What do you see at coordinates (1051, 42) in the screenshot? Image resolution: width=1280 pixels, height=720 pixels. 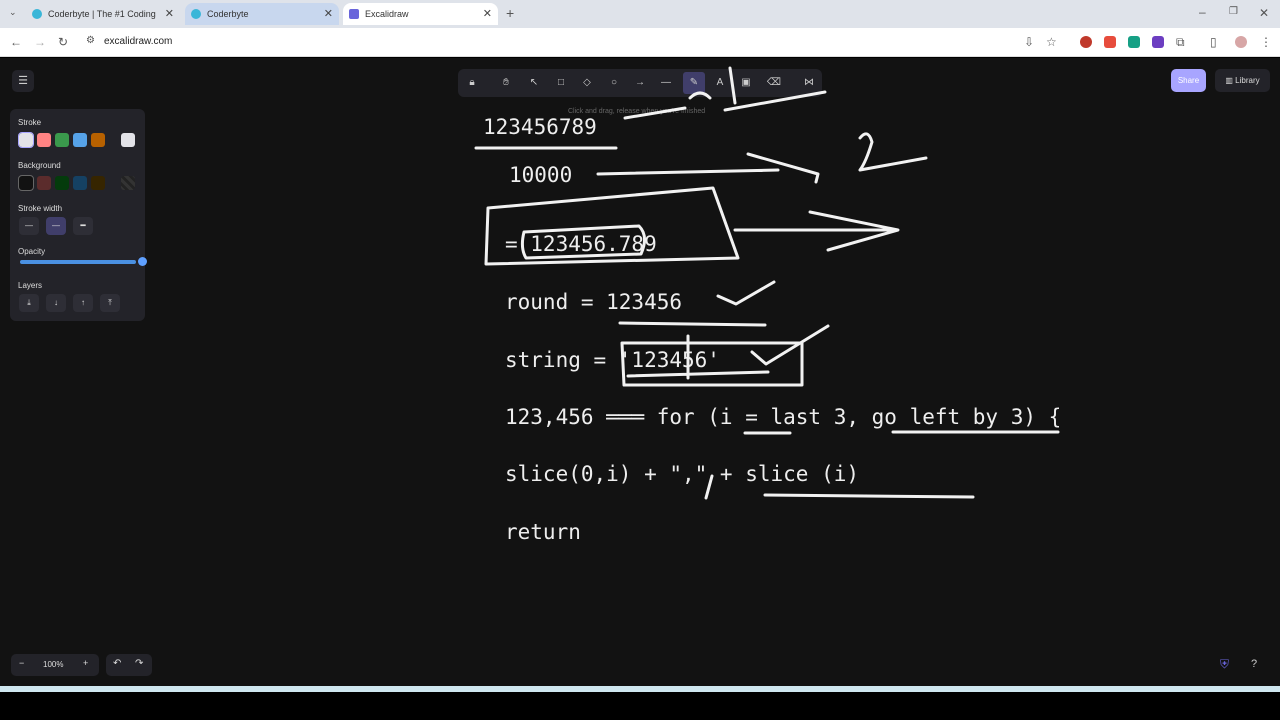 I see `bookmark-star-icon: ☆` at bounding box center [1051, 42].